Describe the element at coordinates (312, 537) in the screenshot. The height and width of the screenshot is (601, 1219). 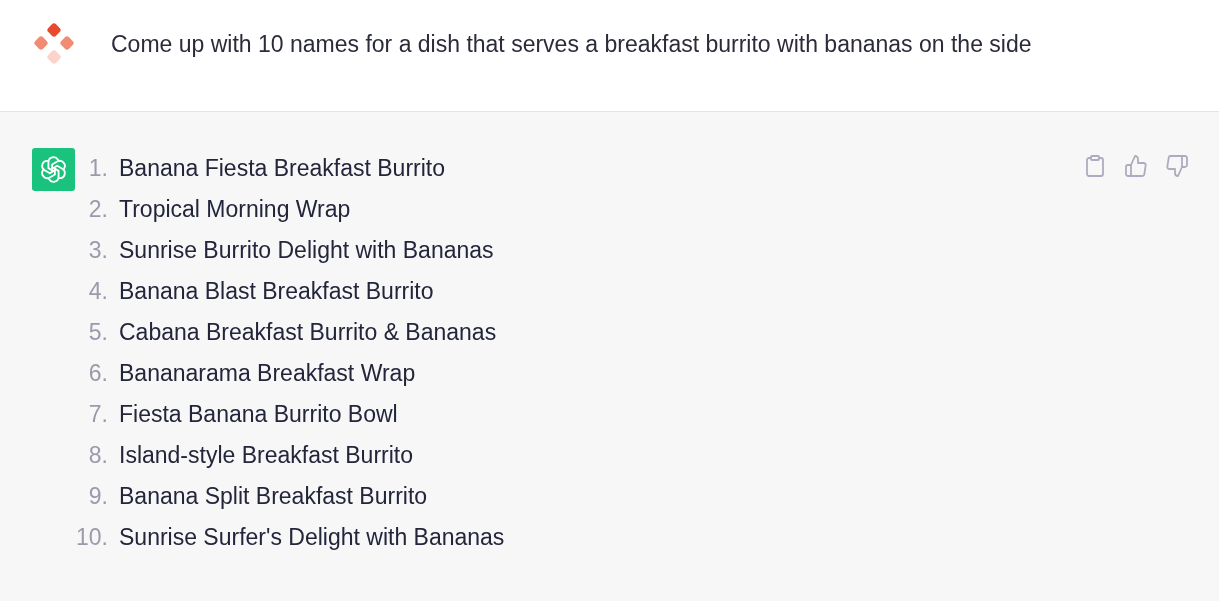
I see `list-item-text: Sunrise Surfer's Delight with Bananas` at that location.